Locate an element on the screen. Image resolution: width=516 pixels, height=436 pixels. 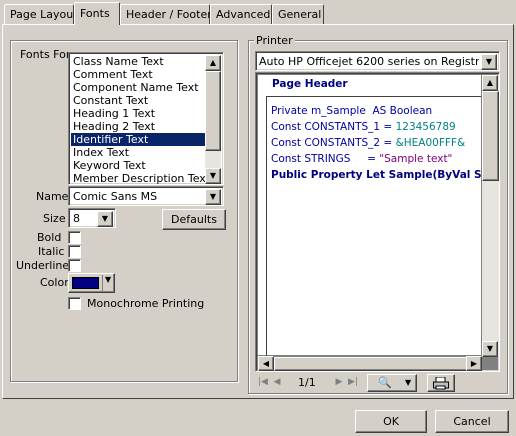
tab-page-layout: Page Layout is located at coordinates (41, 14).